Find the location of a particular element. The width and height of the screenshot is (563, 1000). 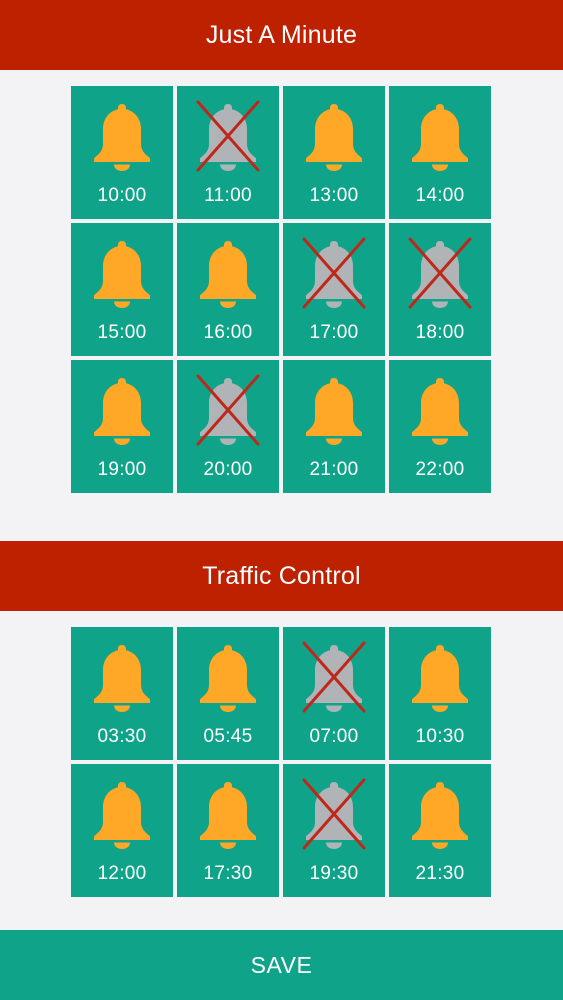

alarm-tile-2200: 22:00 is located at coordinates (440, 426).